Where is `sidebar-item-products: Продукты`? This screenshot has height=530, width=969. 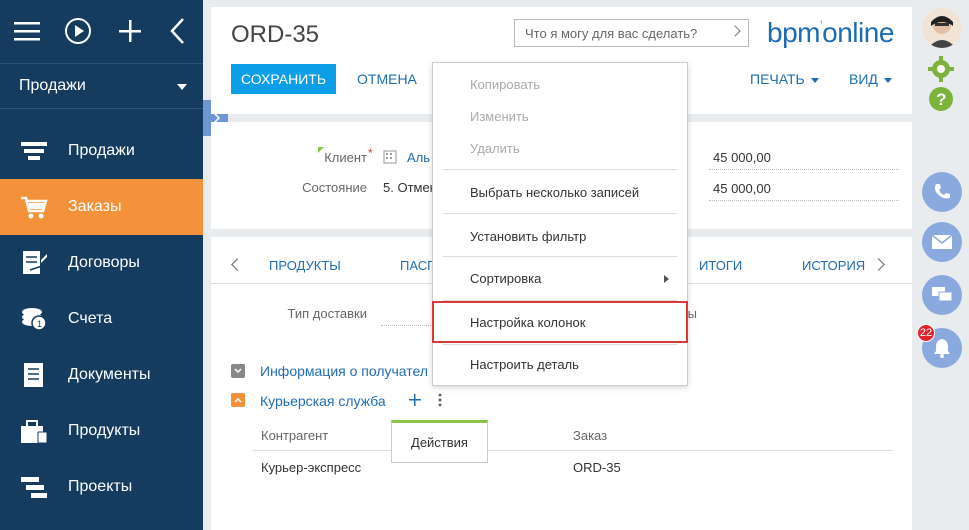
sidebar-item-products: Продукты is located at coordinates (101, 431).